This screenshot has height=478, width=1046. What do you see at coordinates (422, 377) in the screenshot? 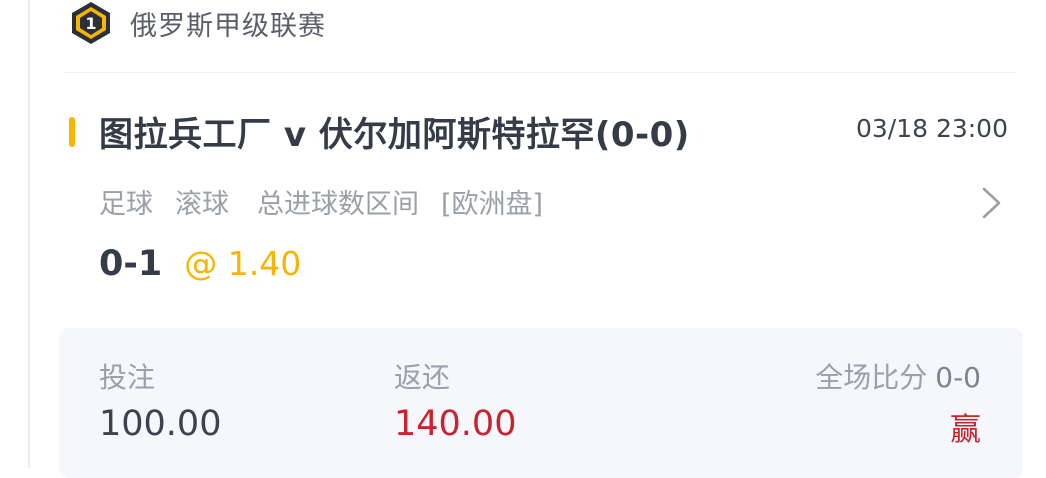
I see `return-label: 返还` at bounding box center [422, 377].